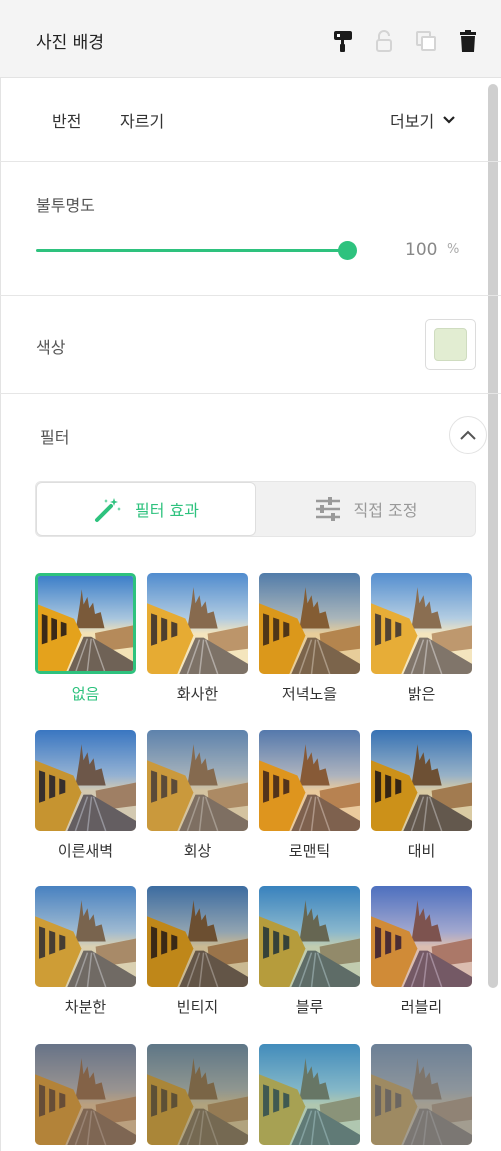  I want to click on color-swatch, so click(450, 344).